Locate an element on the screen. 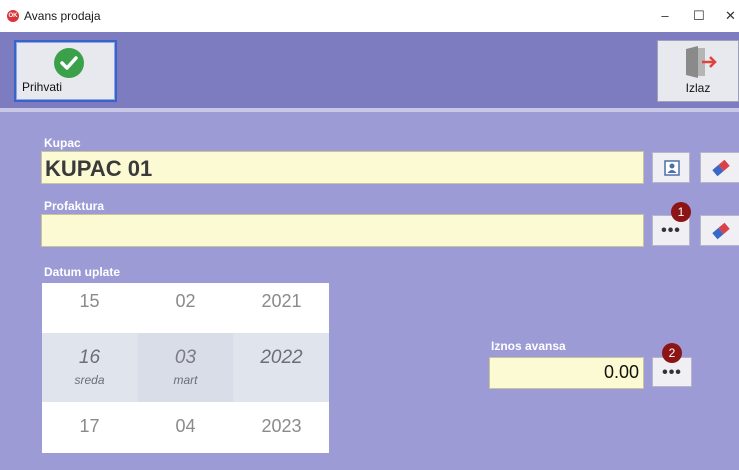 This screenshot has width=739, height=470. month-cell: 02 is located at coordinates (185, 308).